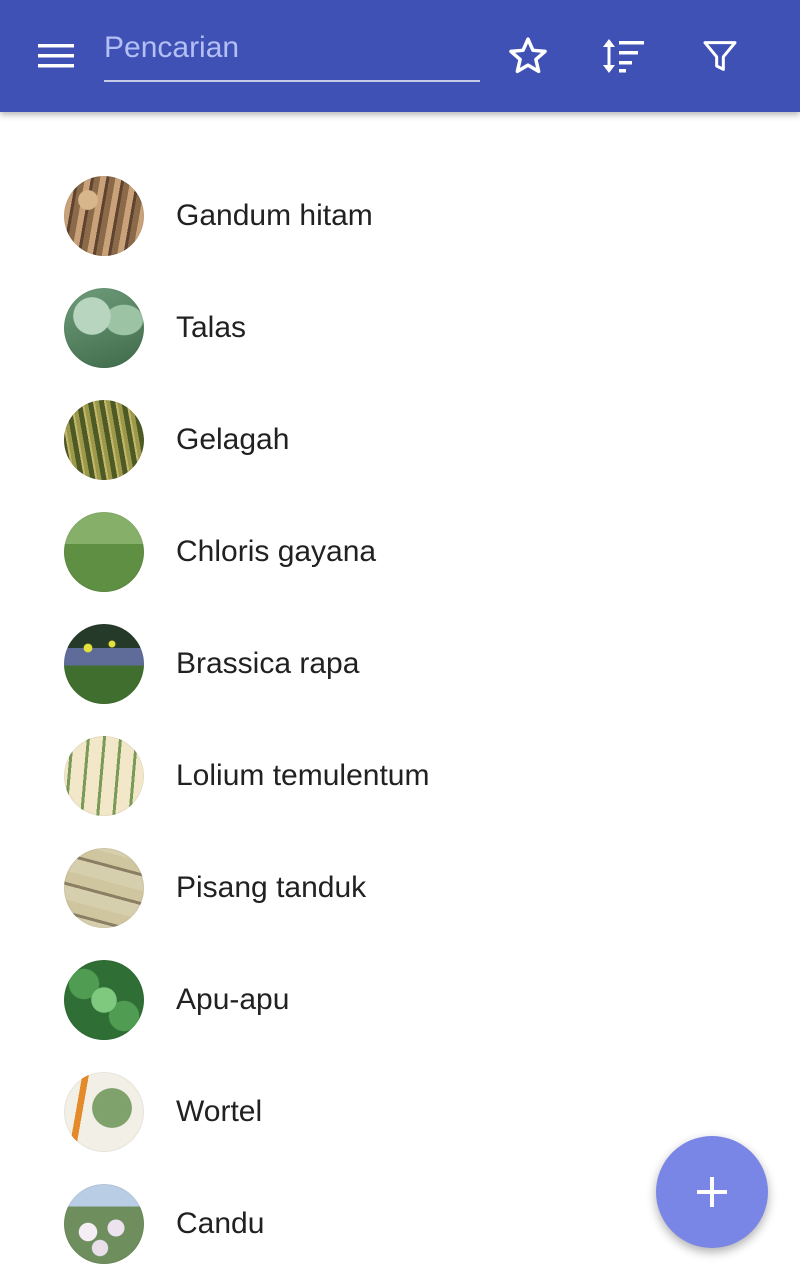 The height and width of the screenshot is (1280, 800). Describe the element at coordinates (219, 1111) in the screenshot. I see `list-item-label: Wortel` at that location.